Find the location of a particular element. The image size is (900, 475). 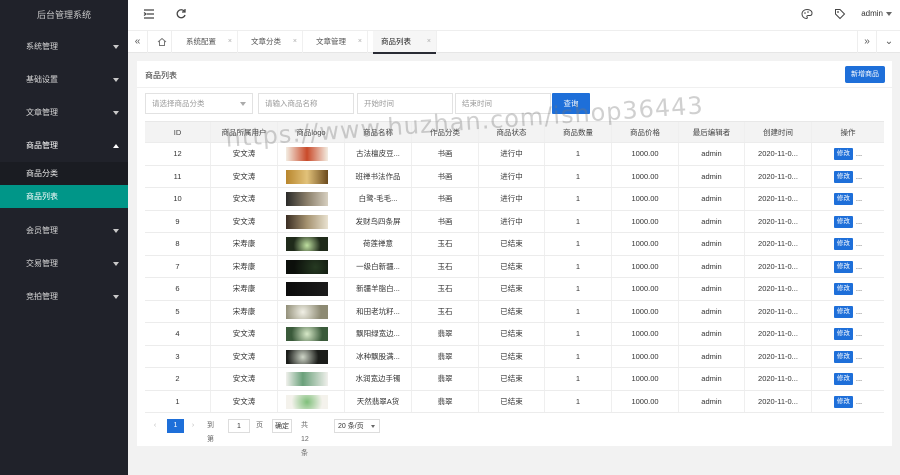

home-tab-icon is located at coordinates (162, 42).